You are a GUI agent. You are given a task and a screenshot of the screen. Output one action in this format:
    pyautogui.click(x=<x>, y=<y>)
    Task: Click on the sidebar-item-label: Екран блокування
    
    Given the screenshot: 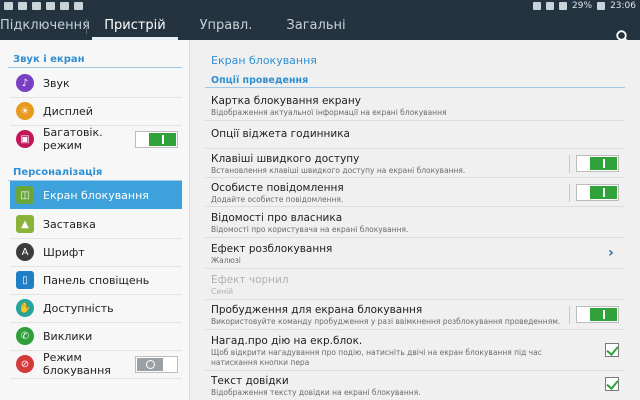 What is the action you would take?
    pyautogui.click(x=96, y=195)
    